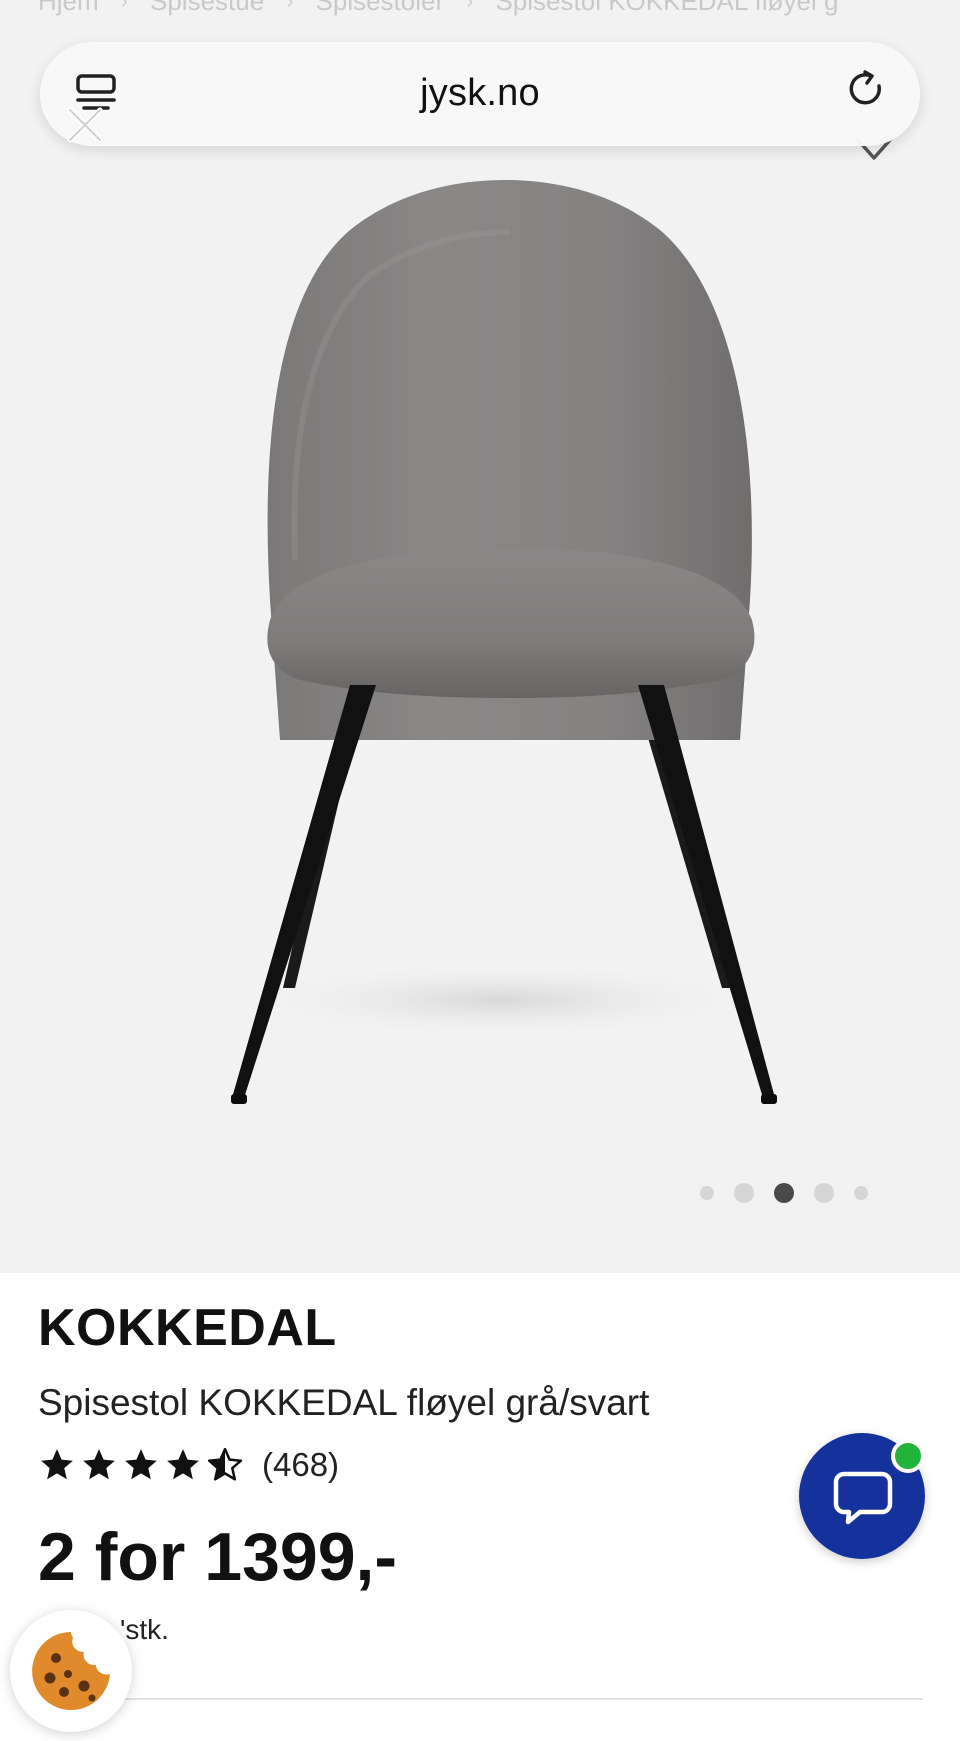  Describe the element at coordinates (85, 125) in the screenshot. I see `close-icon` at that location.